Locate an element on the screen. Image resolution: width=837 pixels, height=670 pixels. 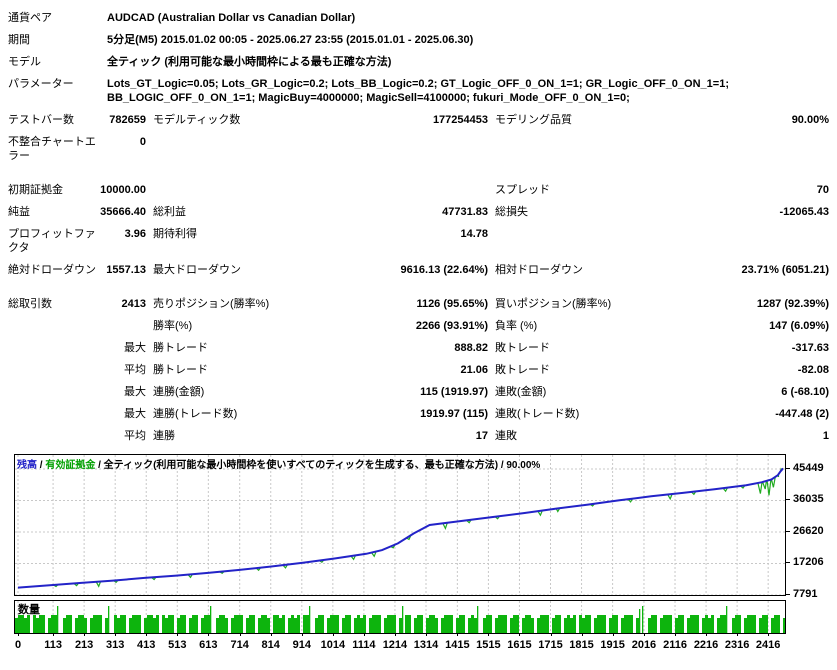
row-qualifier: 平均 is located at coordinates (135, 436).